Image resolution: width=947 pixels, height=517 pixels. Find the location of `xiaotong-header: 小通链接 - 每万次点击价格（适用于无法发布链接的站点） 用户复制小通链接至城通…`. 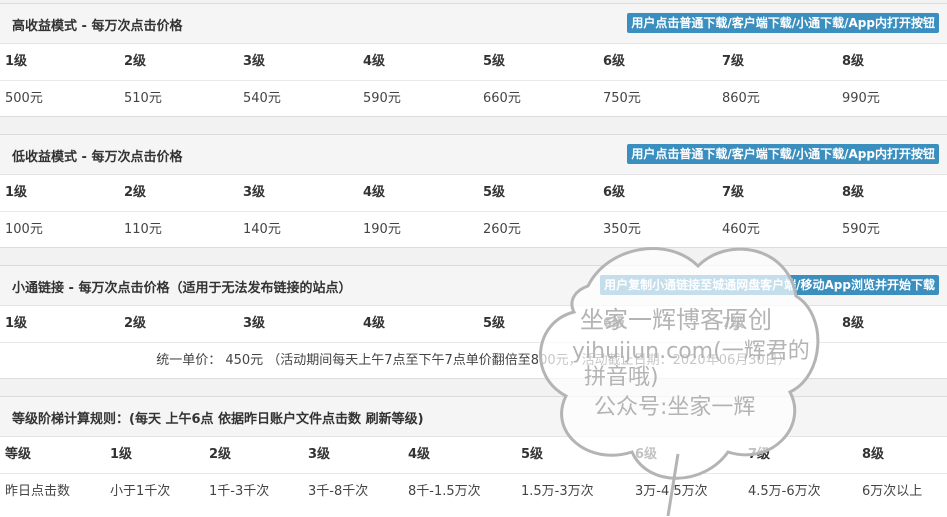

xiaotong-header: 小通链接 - 每万次点击价格（适用于无法发布链接的站点） 用户复制小通链接至城通… is located at coordinates (473, 286).